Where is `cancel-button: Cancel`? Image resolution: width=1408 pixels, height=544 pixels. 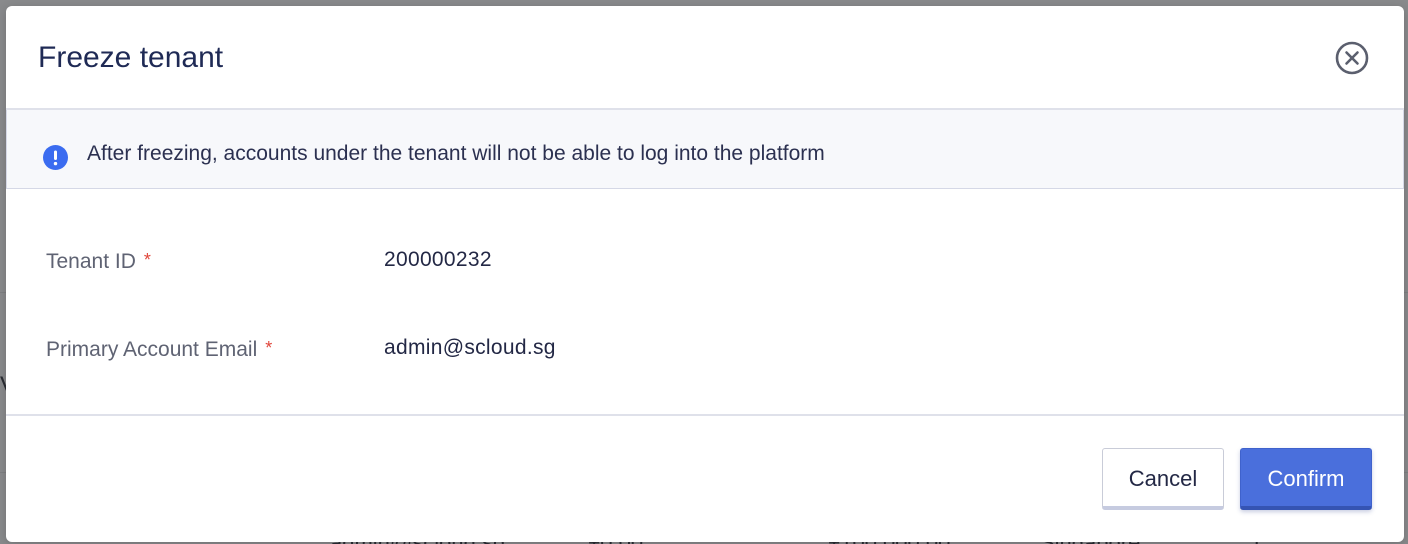
cancel-button: Cancel is located at coordinates (1163, 479).